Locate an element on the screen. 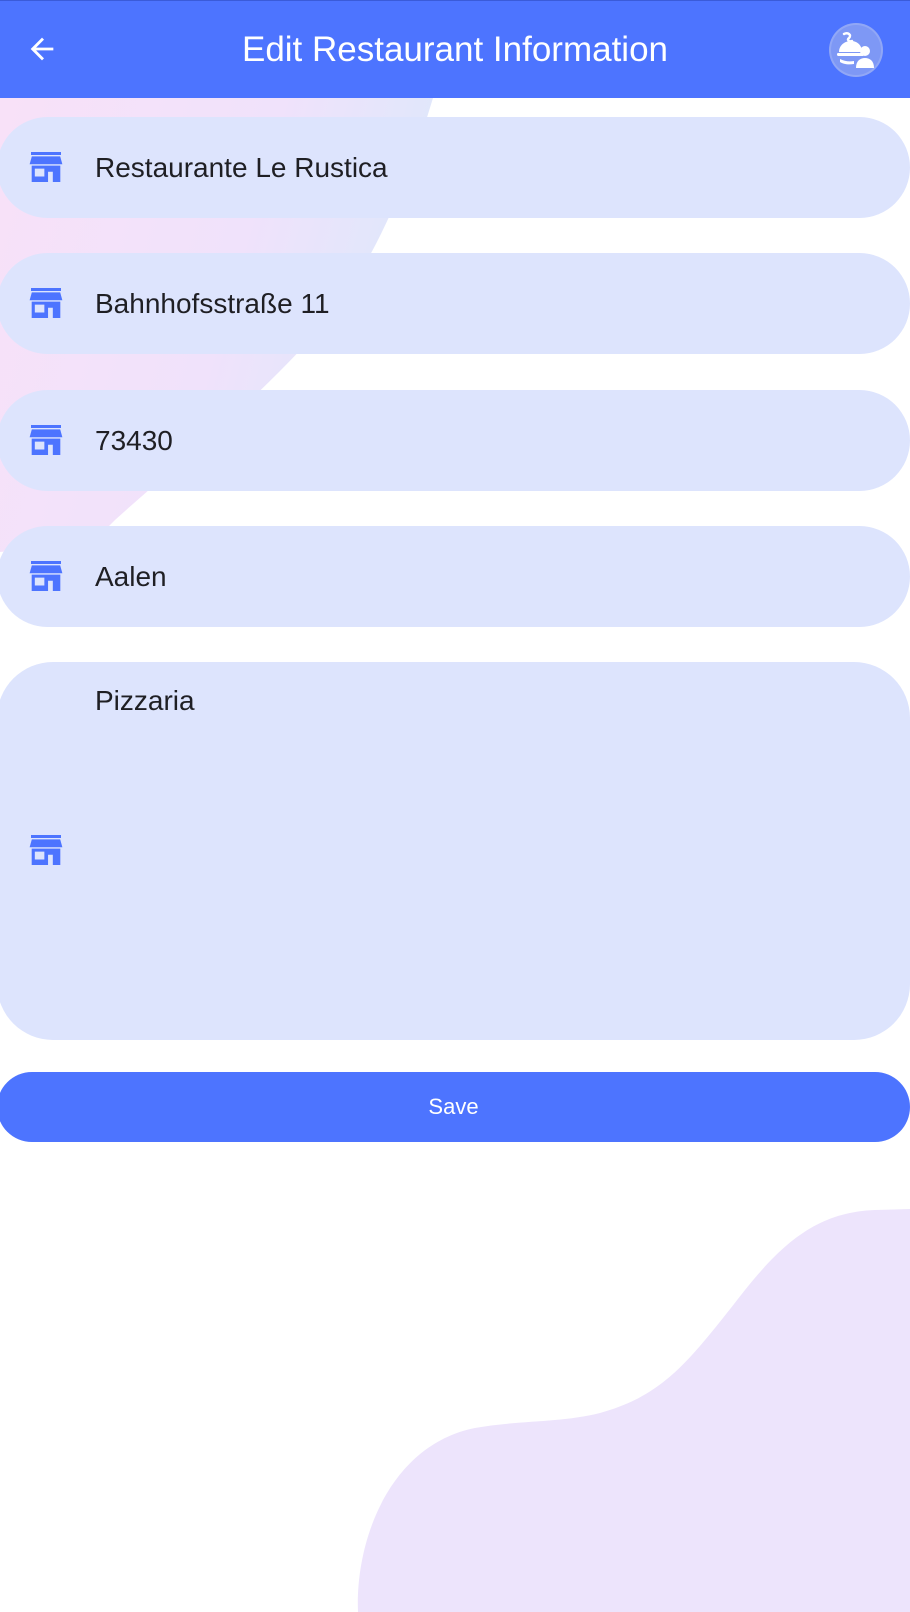 This screenshot has height=1612, width=910. back-button is located at coordinates (42, 49).